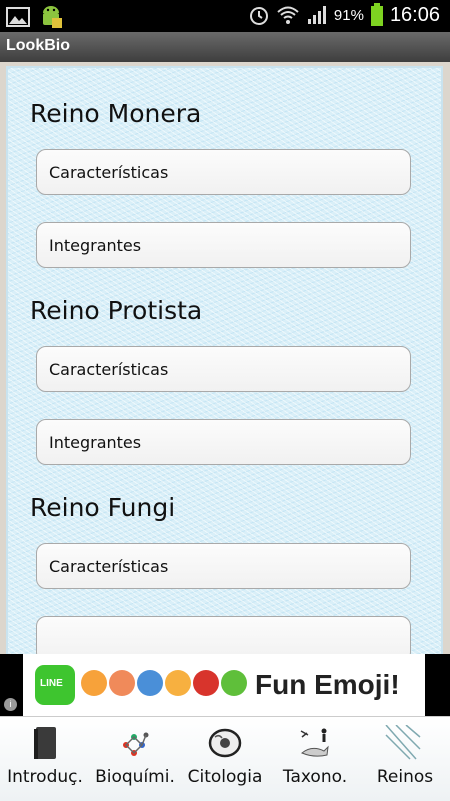  Describe the element at coordinates (225, 16) in the screenshot. I see `status-bar: 91% 16:06` at that location.